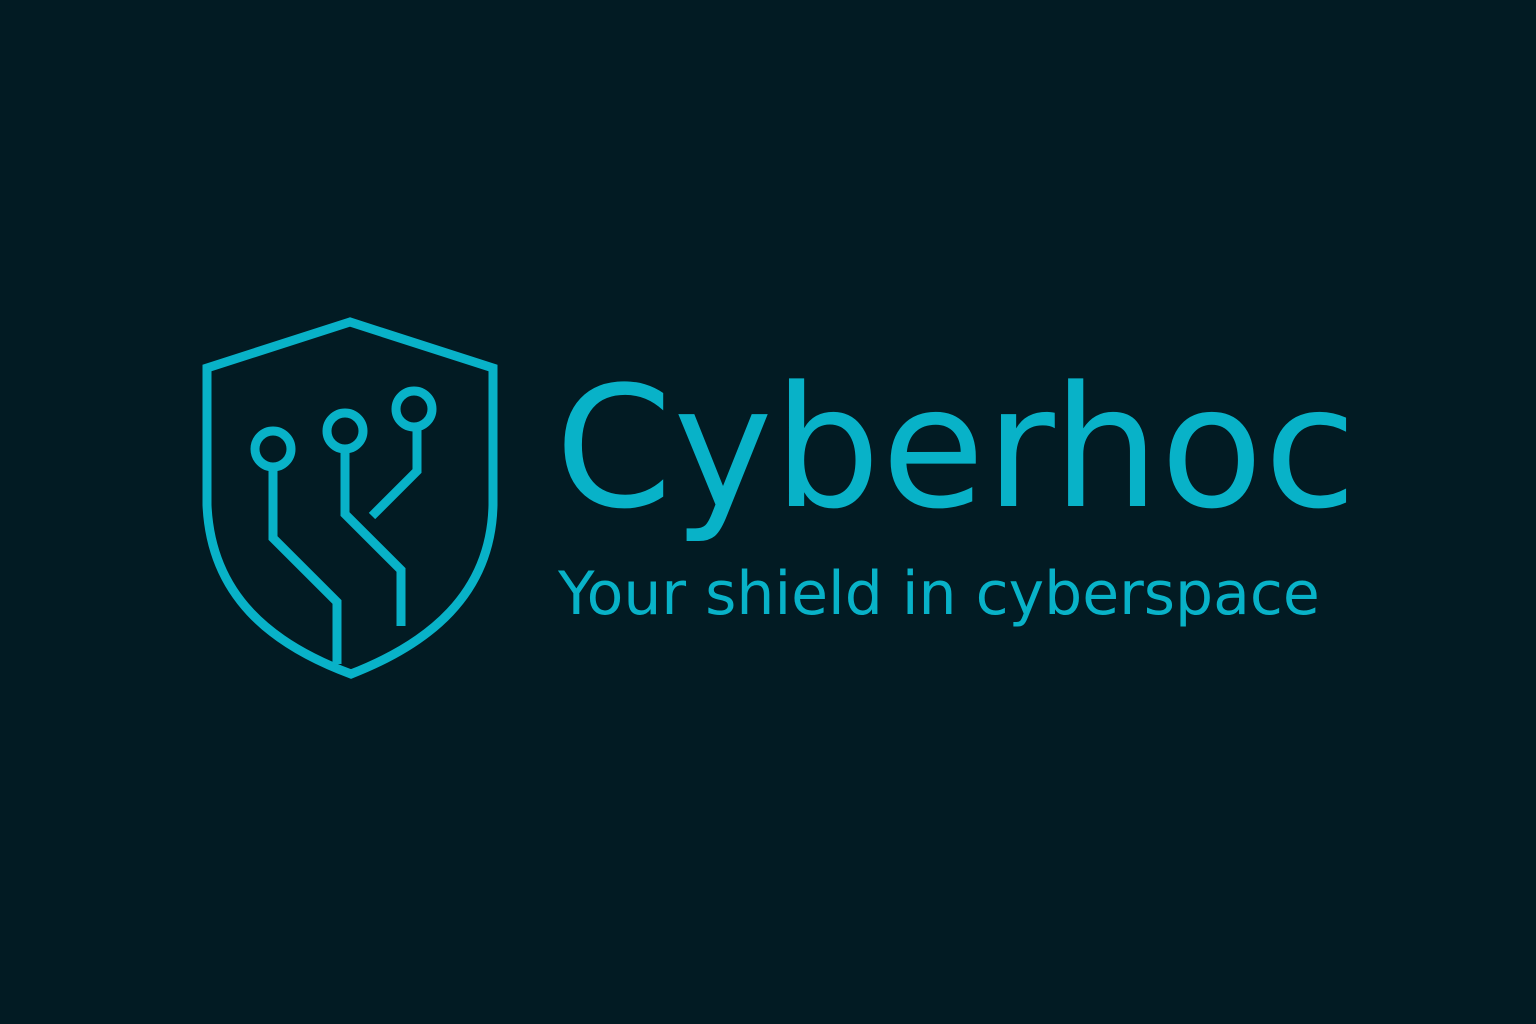  Describe the element at coordinates (350, 498) in the screenshot. I see `shield-circuit-icon` at that location.